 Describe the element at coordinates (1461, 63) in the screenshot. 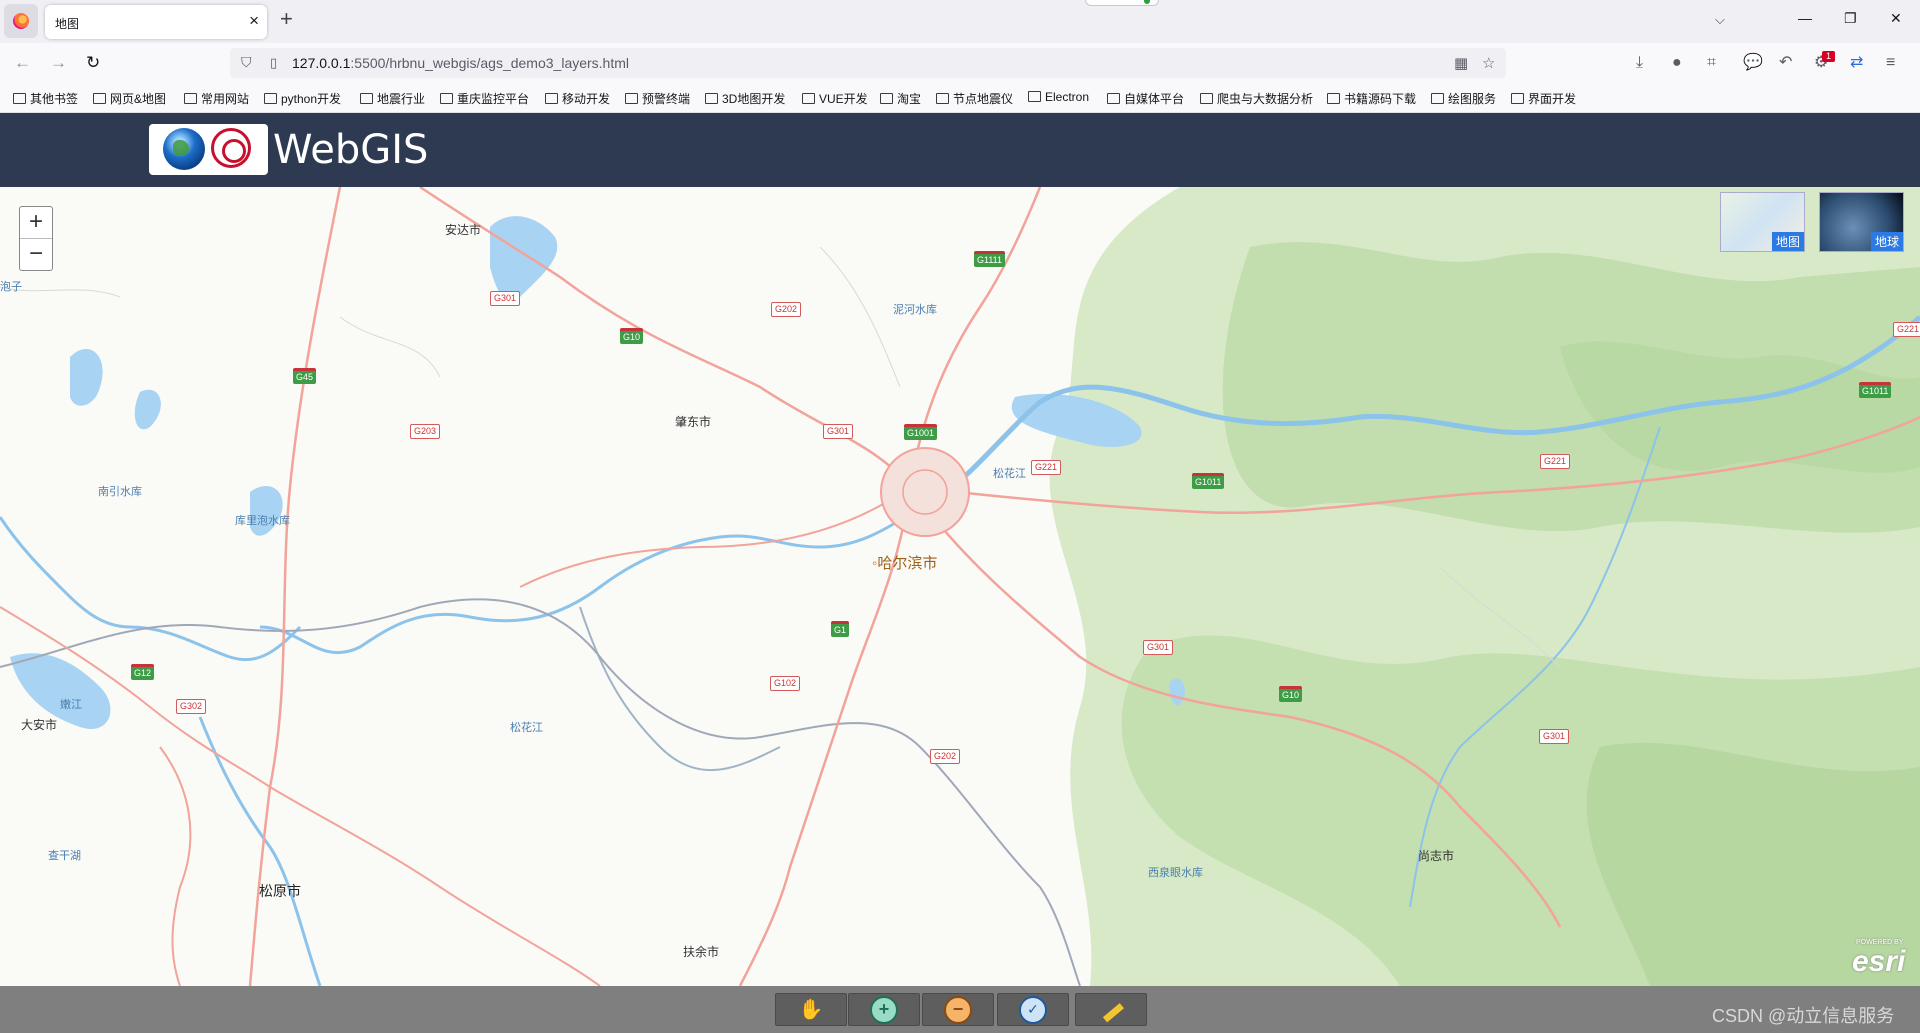

I see `qr-code-icon: ▦` at that location.